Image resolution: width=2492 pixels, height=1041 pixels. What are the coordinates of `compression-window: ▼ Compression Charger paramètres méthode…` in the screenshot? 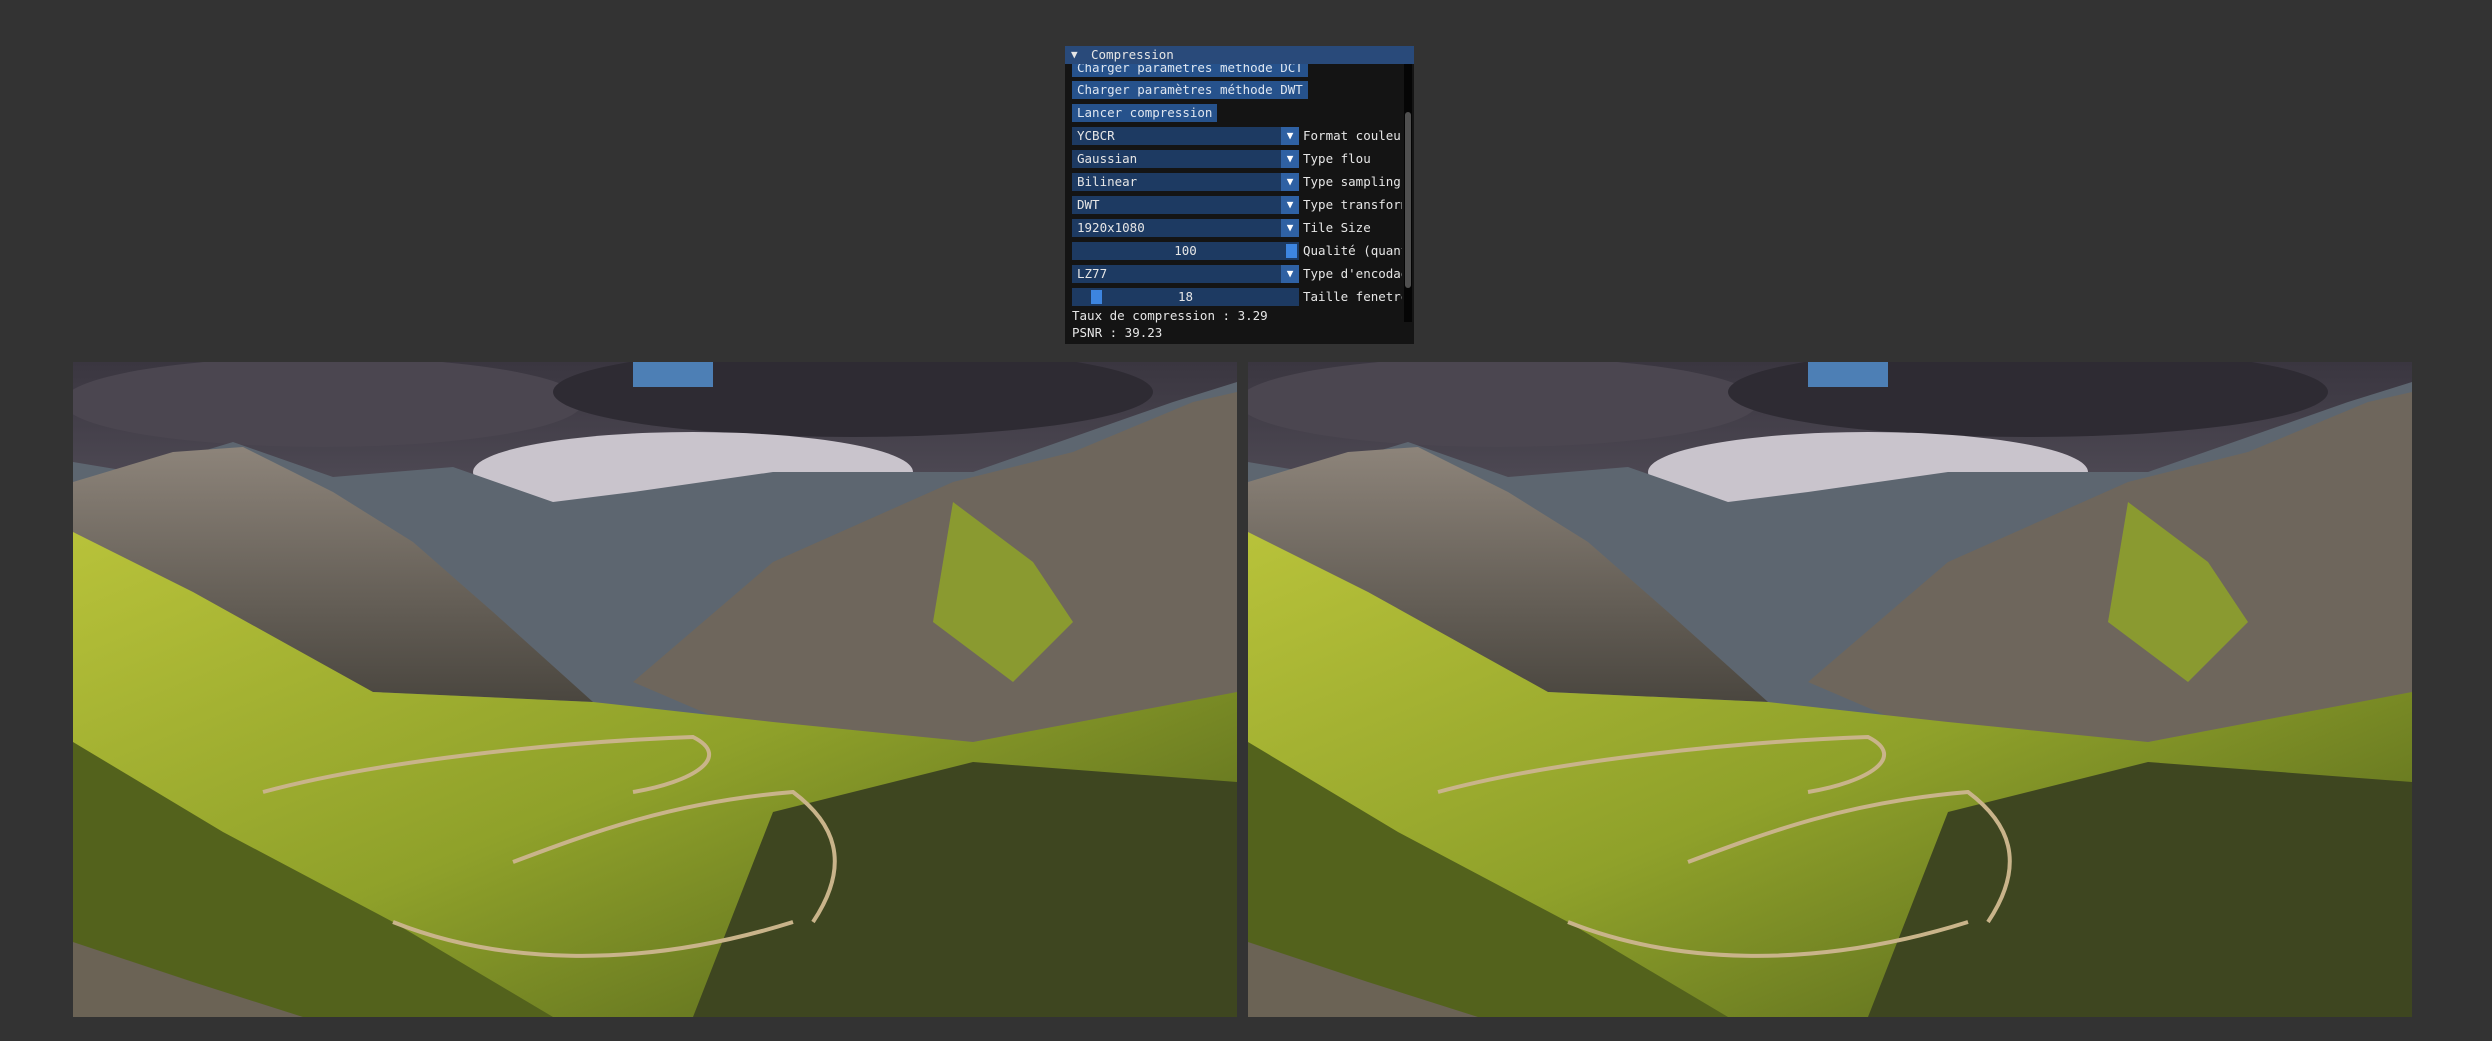 It's located at (1239, 195).